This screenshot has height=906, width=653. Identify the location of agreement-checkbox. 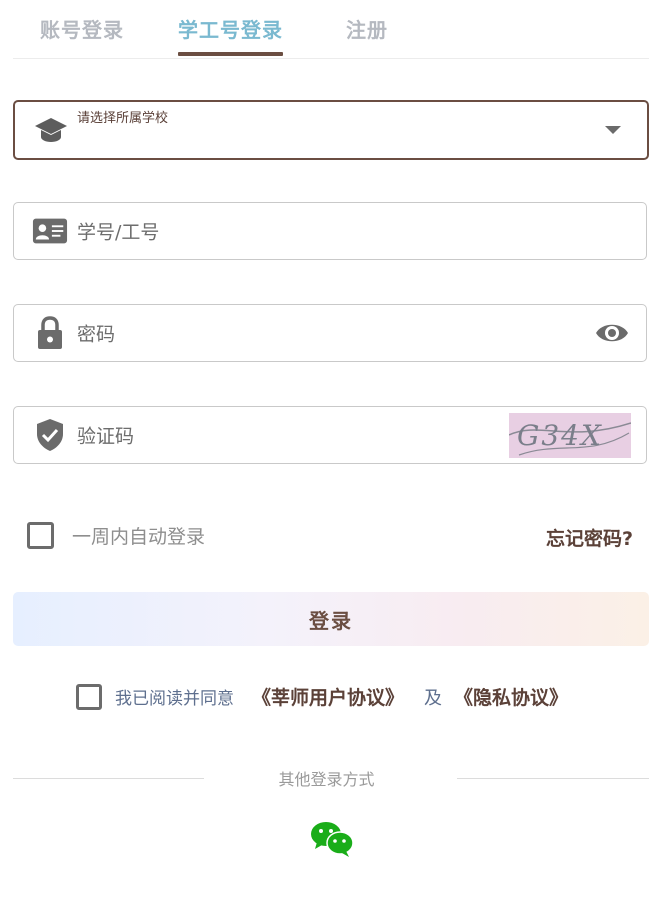
(89, 696).